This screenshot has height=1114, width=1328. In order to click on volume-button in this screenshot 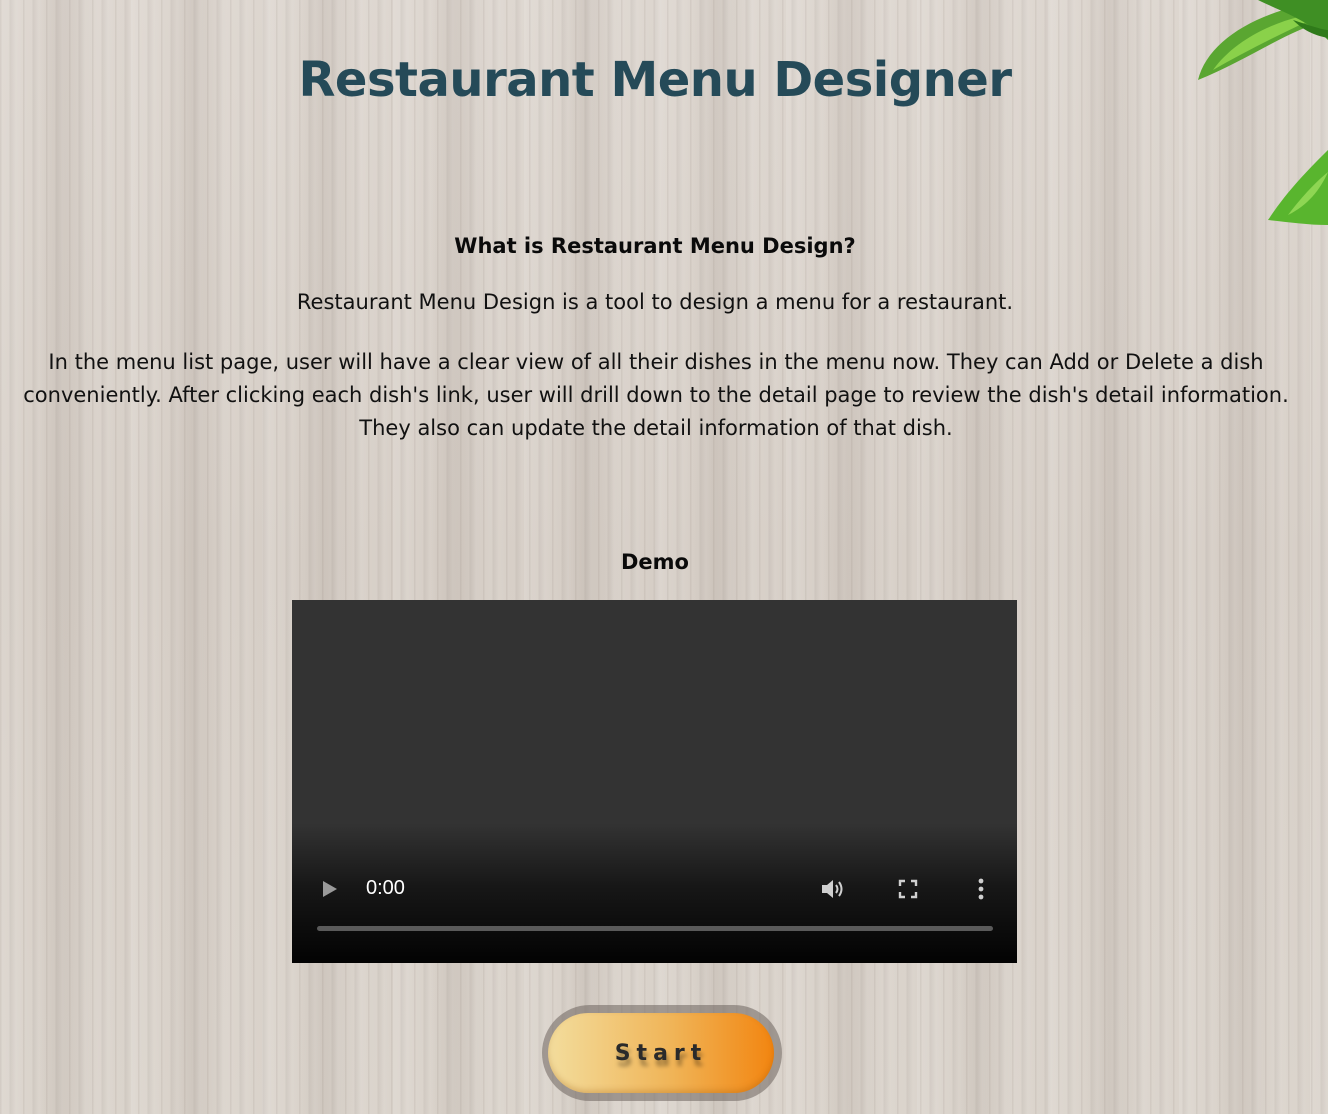, I will do `click(834, 889)`.